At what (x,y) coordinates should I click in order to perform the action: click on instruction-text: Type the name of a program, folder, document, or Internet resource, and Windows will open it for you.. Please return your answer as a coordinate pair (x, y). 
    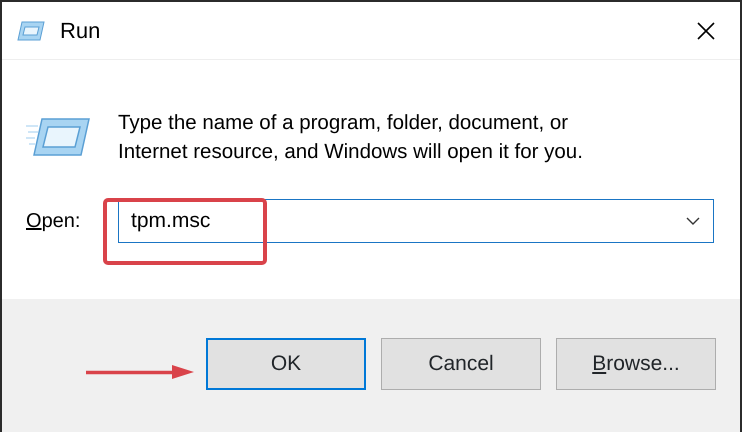
    Looking at the image, I should click on (351, 137).